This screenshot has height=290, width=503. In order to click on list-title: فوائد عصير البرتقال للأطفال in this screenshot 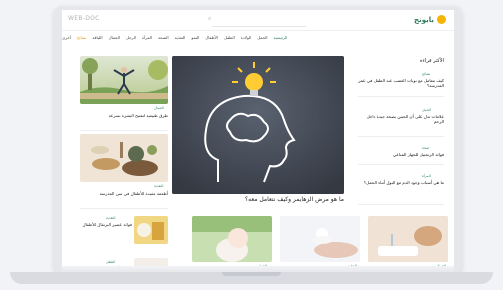, I will do `click(104, 224)`.